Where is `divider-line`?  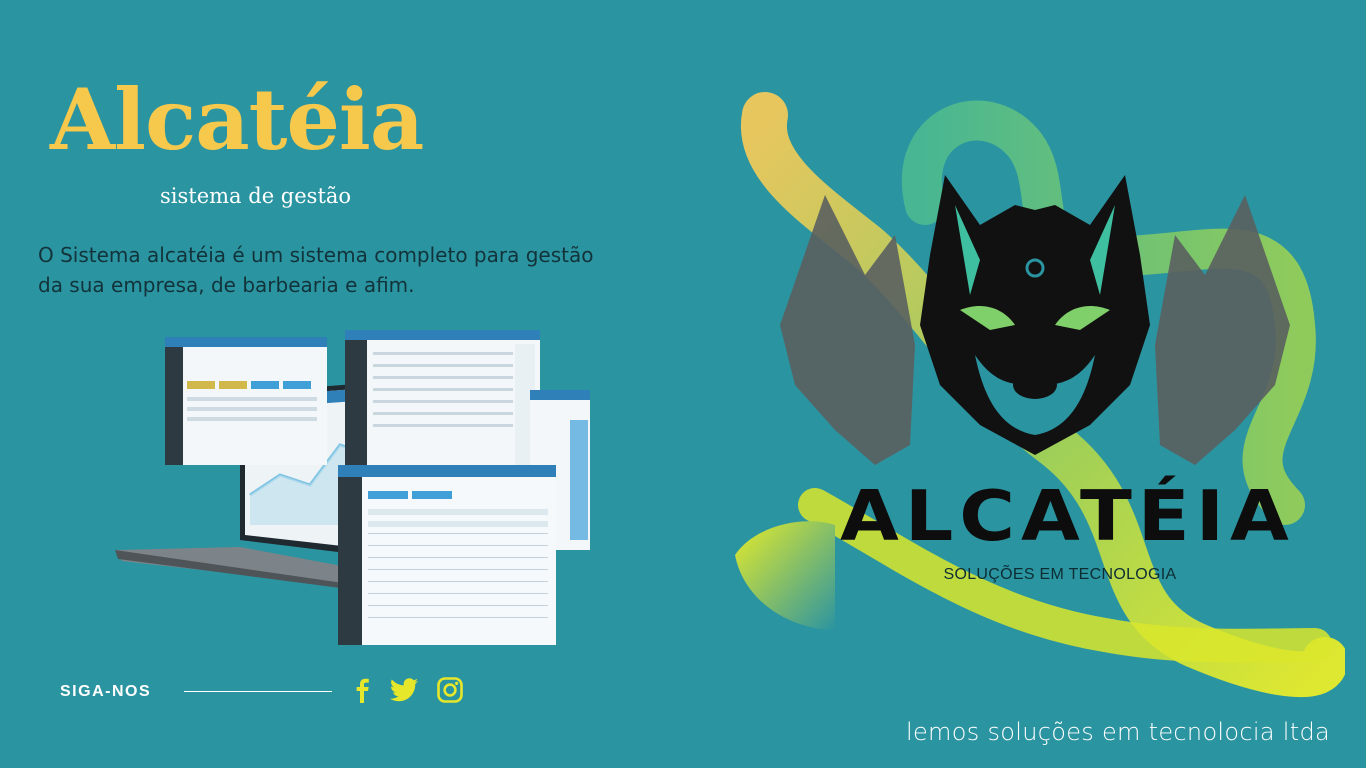 divider-line is located at coordinates (258, 691).